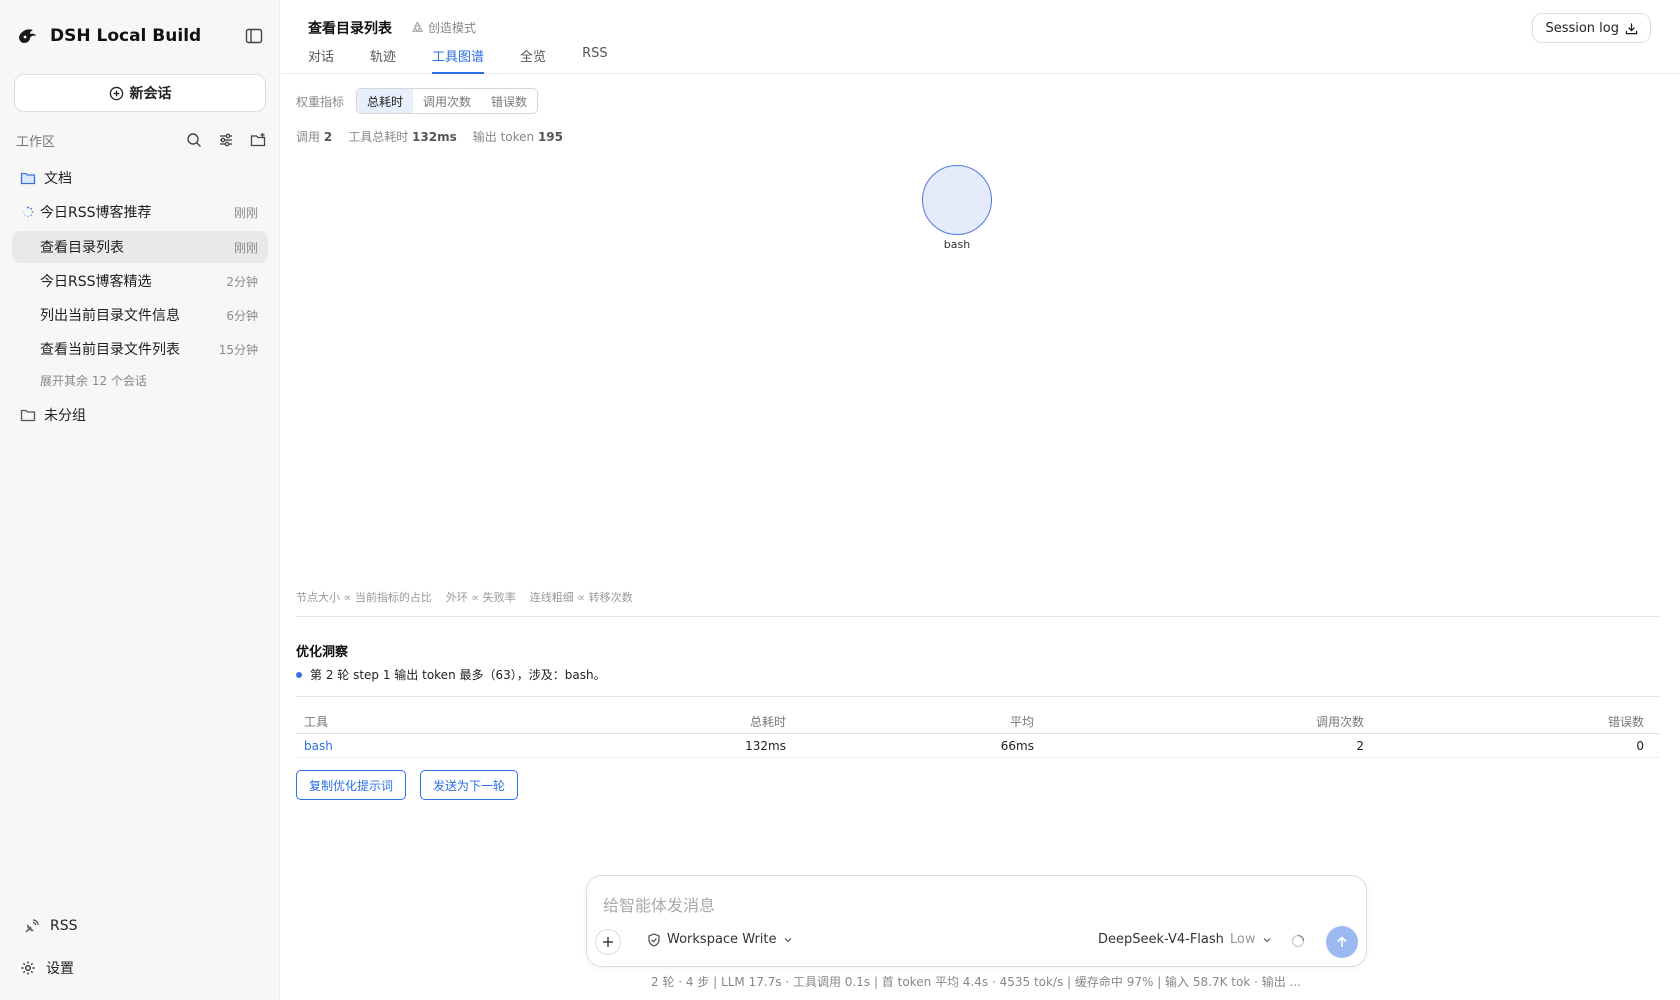 The height and width of the screenshot is (1000, 1680). Describe the element at coordinates (581, 597) in the screenshot. I see `legend-edge-width: 连线粗细 ∝ 转移次数` at that location.